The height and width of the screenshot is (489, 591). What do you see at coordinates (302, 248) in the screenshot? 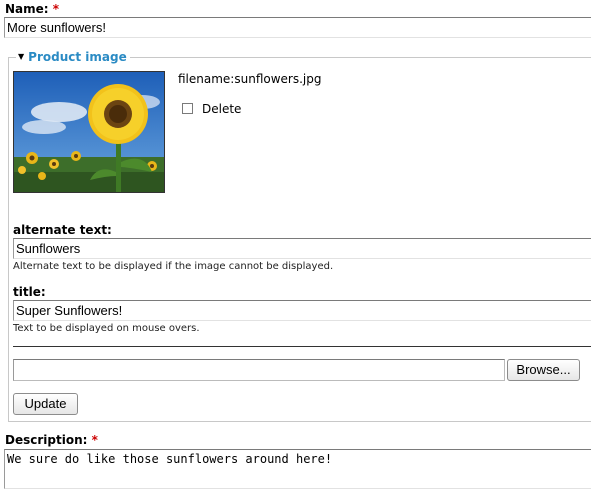
I see `alt-text-input: Sunflowers` at bounding box center [302, 248].